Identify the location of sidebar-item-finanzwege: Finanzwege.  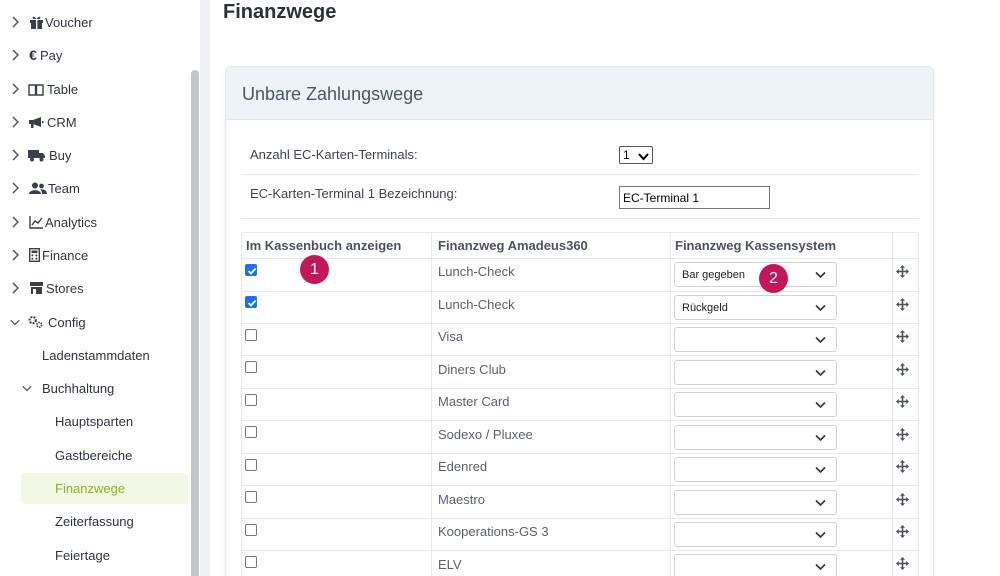
(95, 488).